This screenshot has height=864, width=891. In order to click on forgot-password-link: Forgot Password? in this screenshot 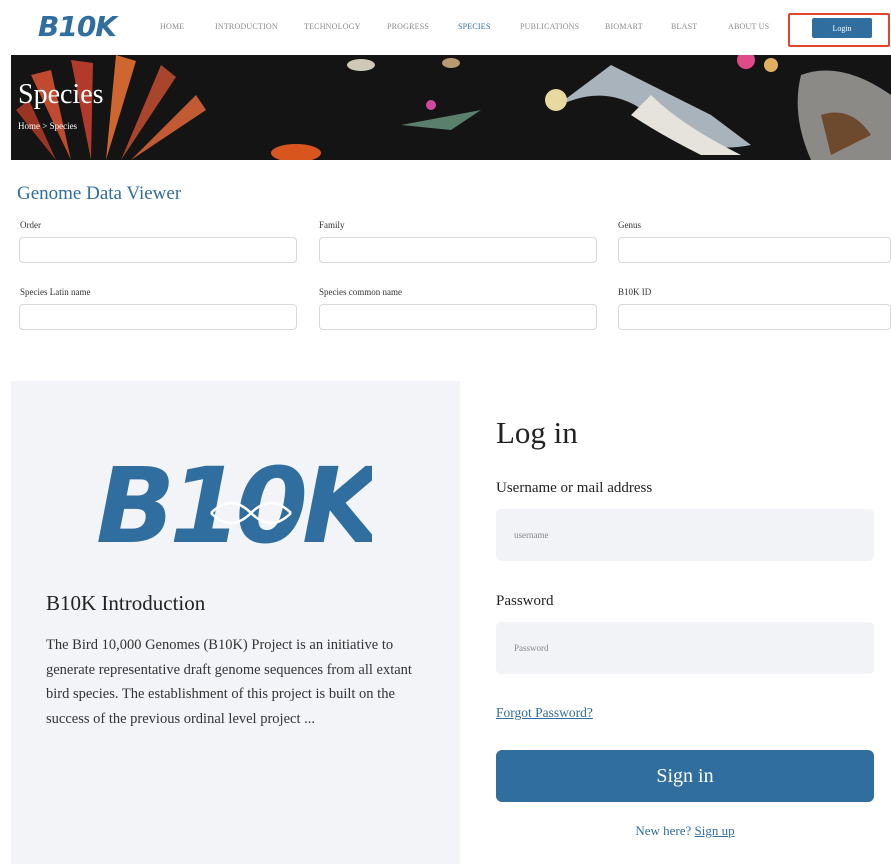, I will do `click(544, 713)`.